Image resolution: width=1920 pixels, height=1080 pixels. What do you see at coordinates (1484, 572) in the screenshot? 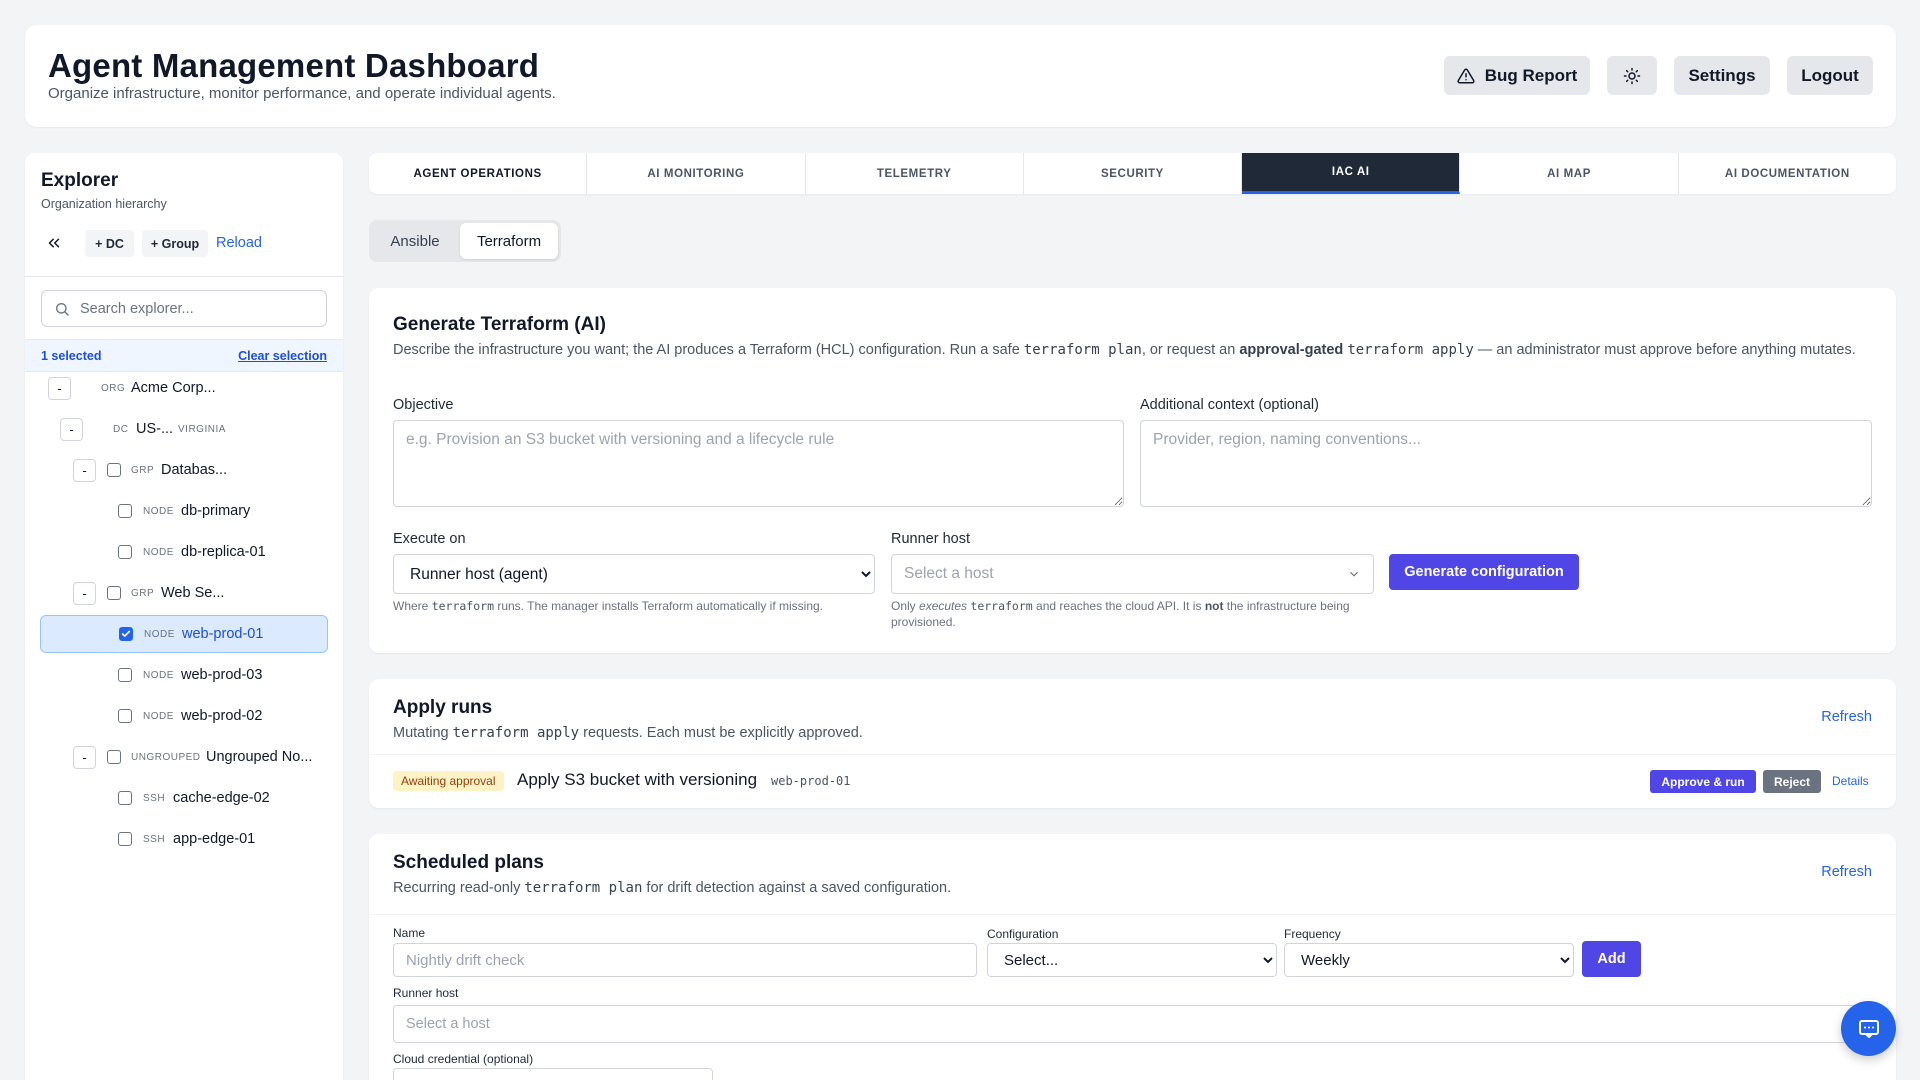
I see `generate-configuration-button: Generate configuration` at bounding box center [1484, 572].